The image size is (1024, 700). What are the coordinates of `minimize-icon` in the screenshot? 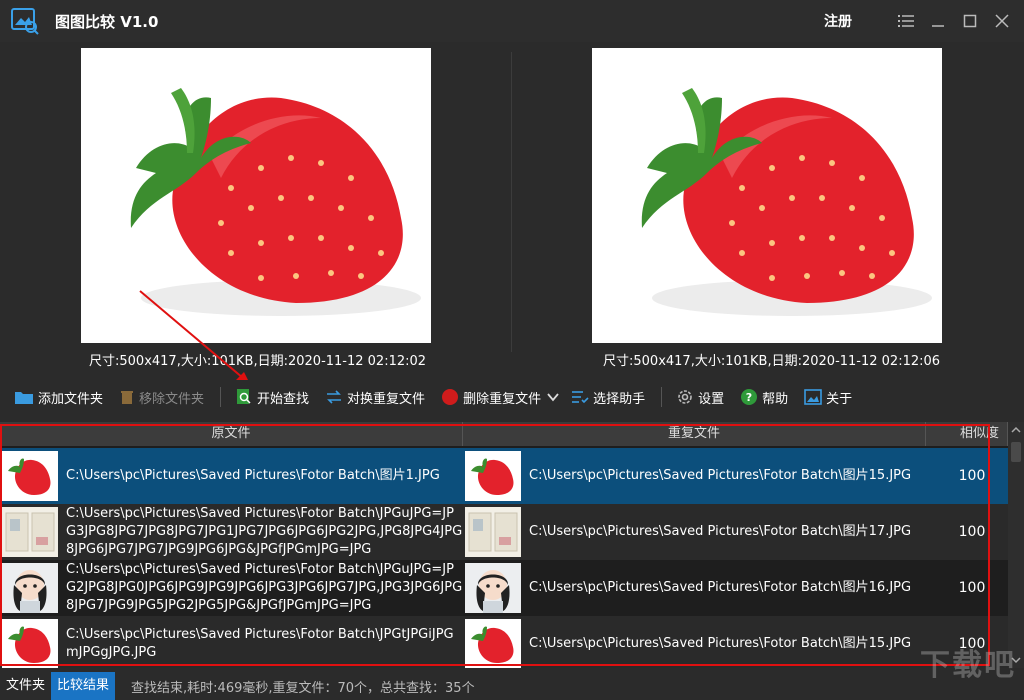 It's located at (938, 21).